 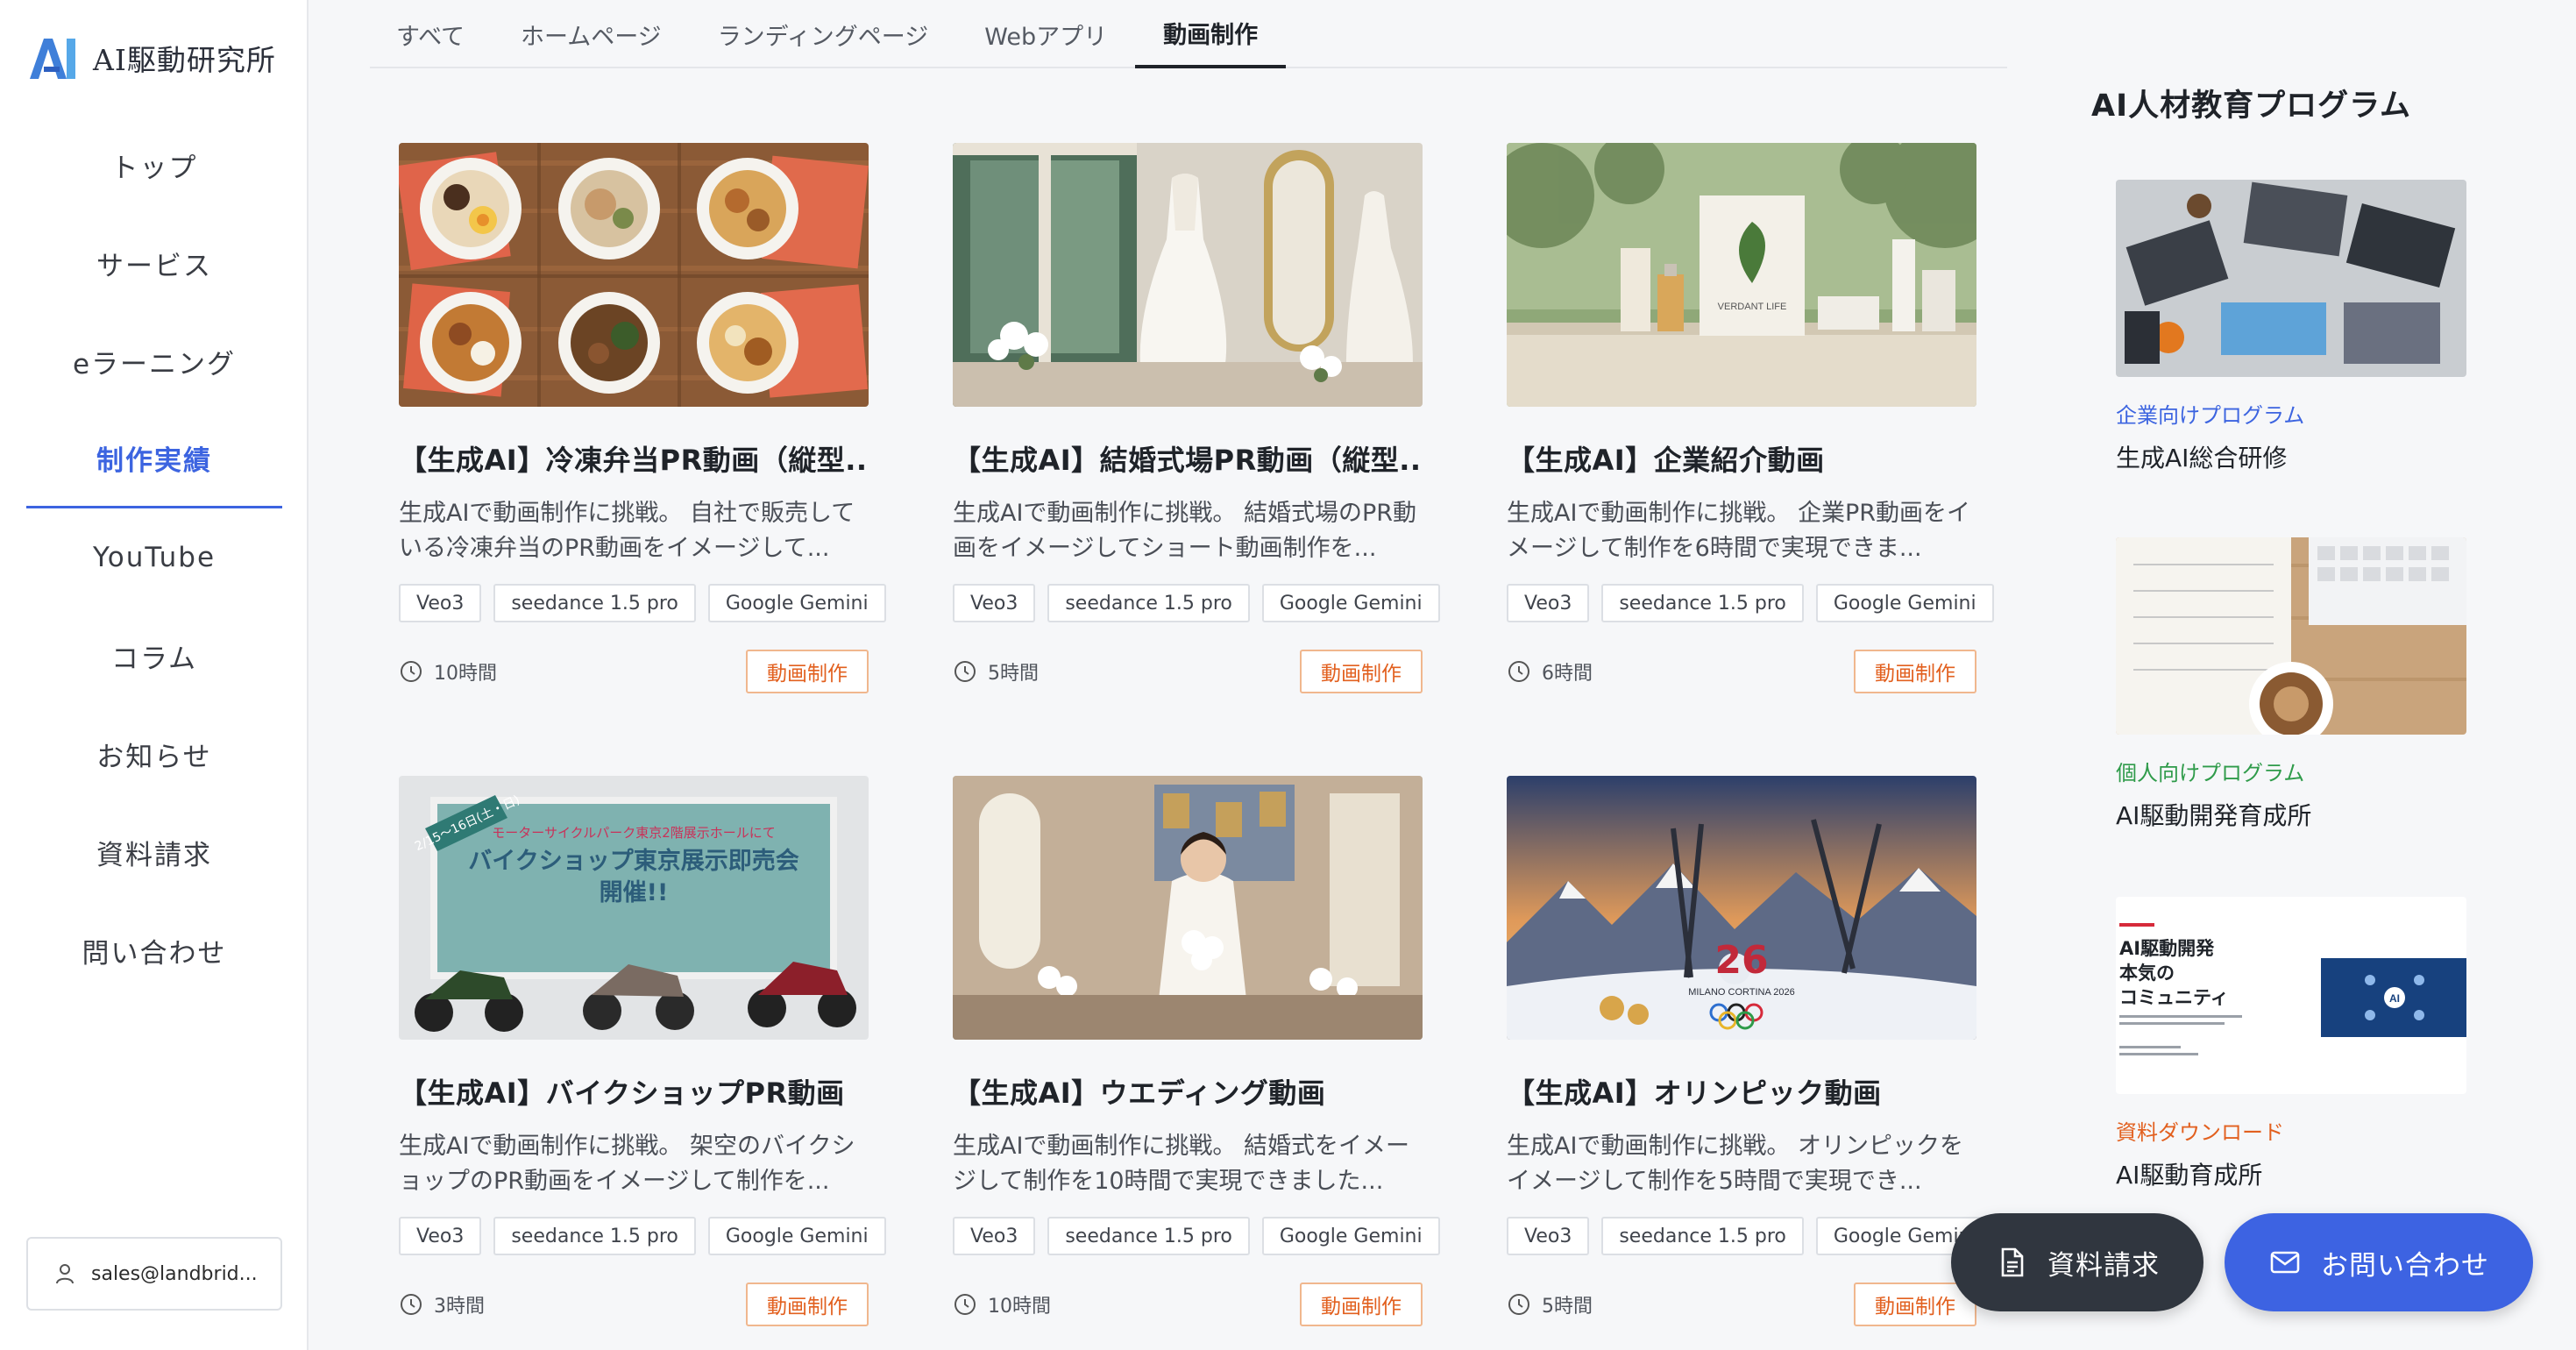 What do you see at coordinates (2291, 279) in the screenshot?
I see `laptops-desk-image` at bounding box center [2291, 279].